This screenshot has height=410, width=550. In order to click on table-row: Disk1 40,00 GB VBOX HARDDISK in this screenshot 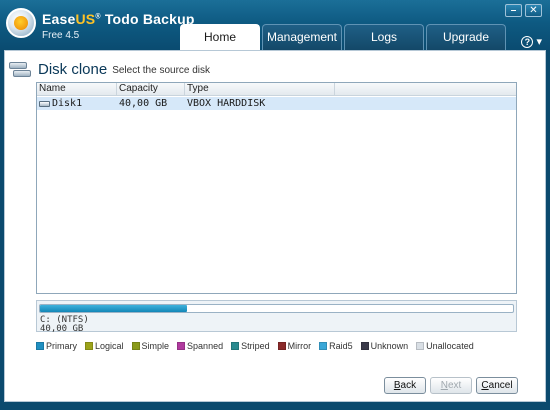, I will do `click(276, 103)`.